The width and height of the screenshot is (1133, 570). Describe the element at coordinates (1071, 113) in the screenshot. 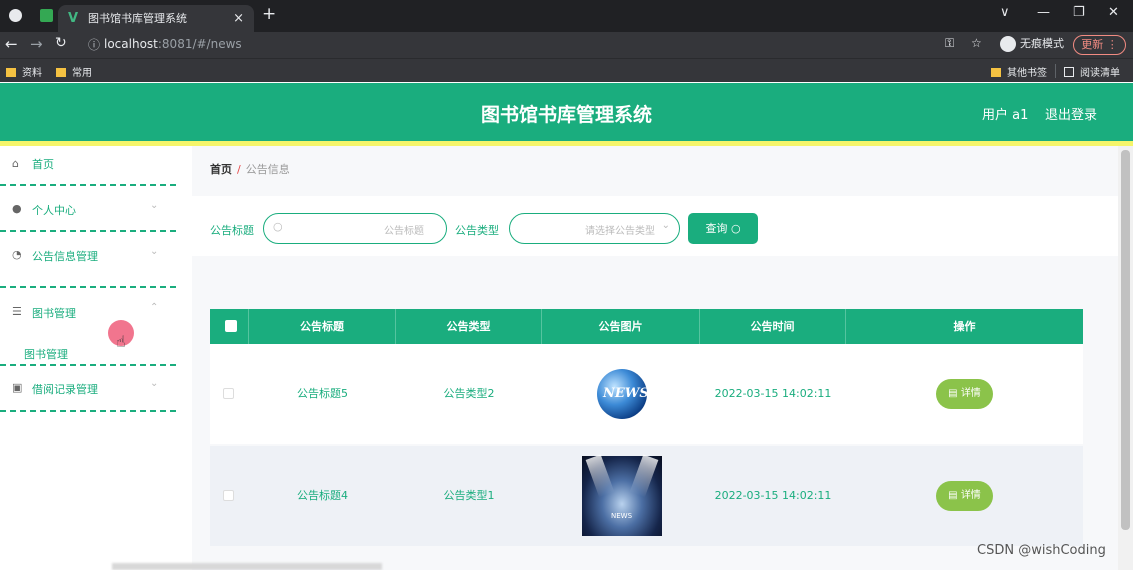

I see `logout-link: 退出登录` at that location.